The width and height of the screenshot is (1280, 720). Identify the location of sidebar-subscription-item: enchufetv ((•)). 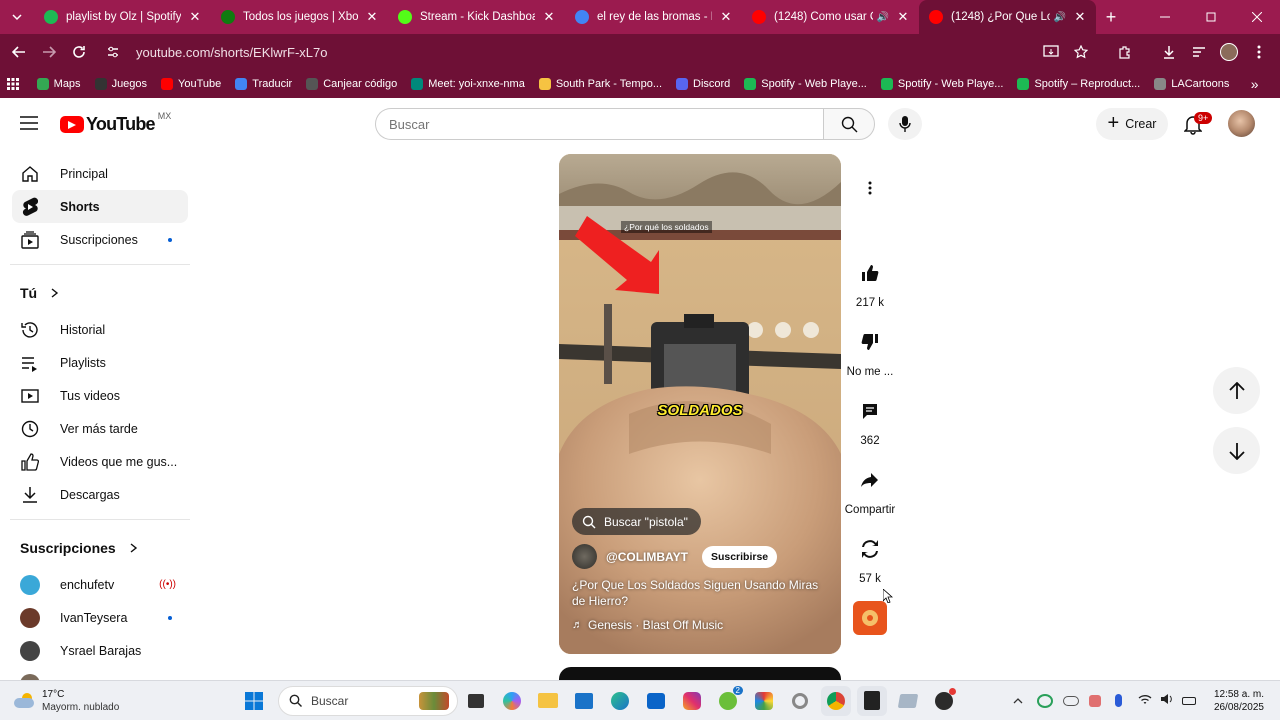
(100, 584).